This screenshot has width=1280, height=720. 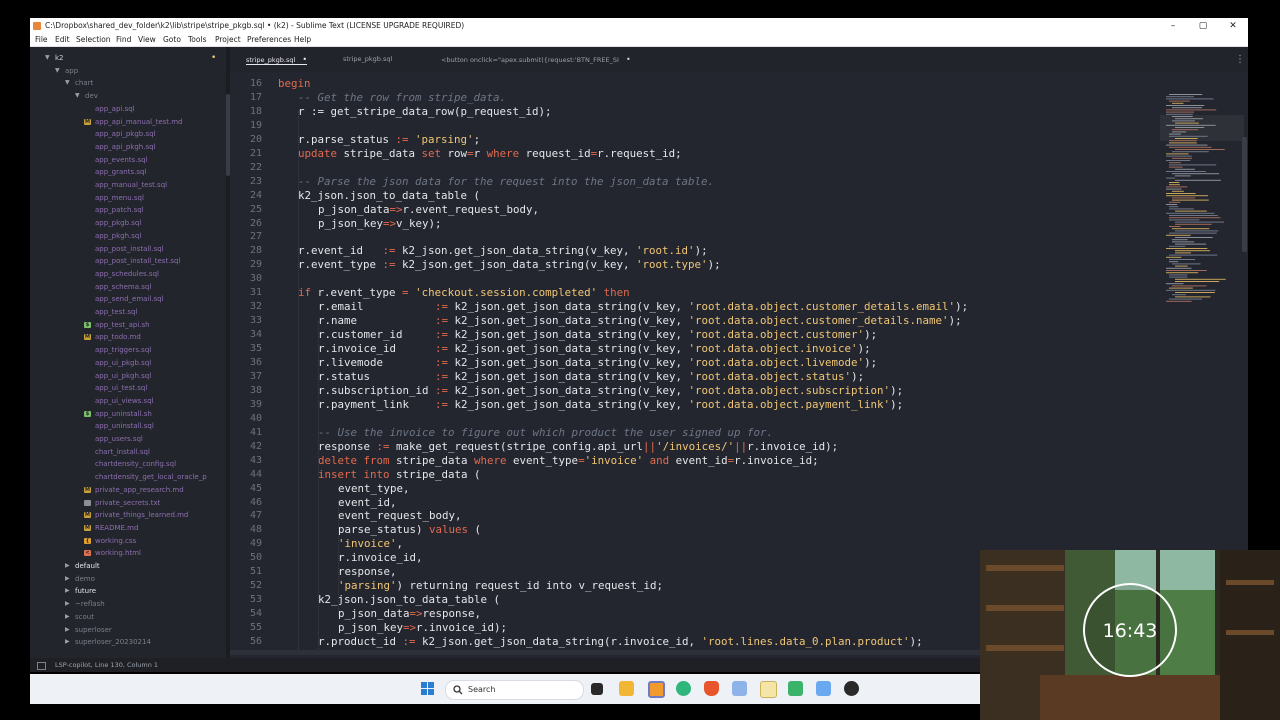 What do you see at coordinates (128, 439) in the screenshot?
I see `sidebar-file: app_users.sql` at bounding box center [128, 439].